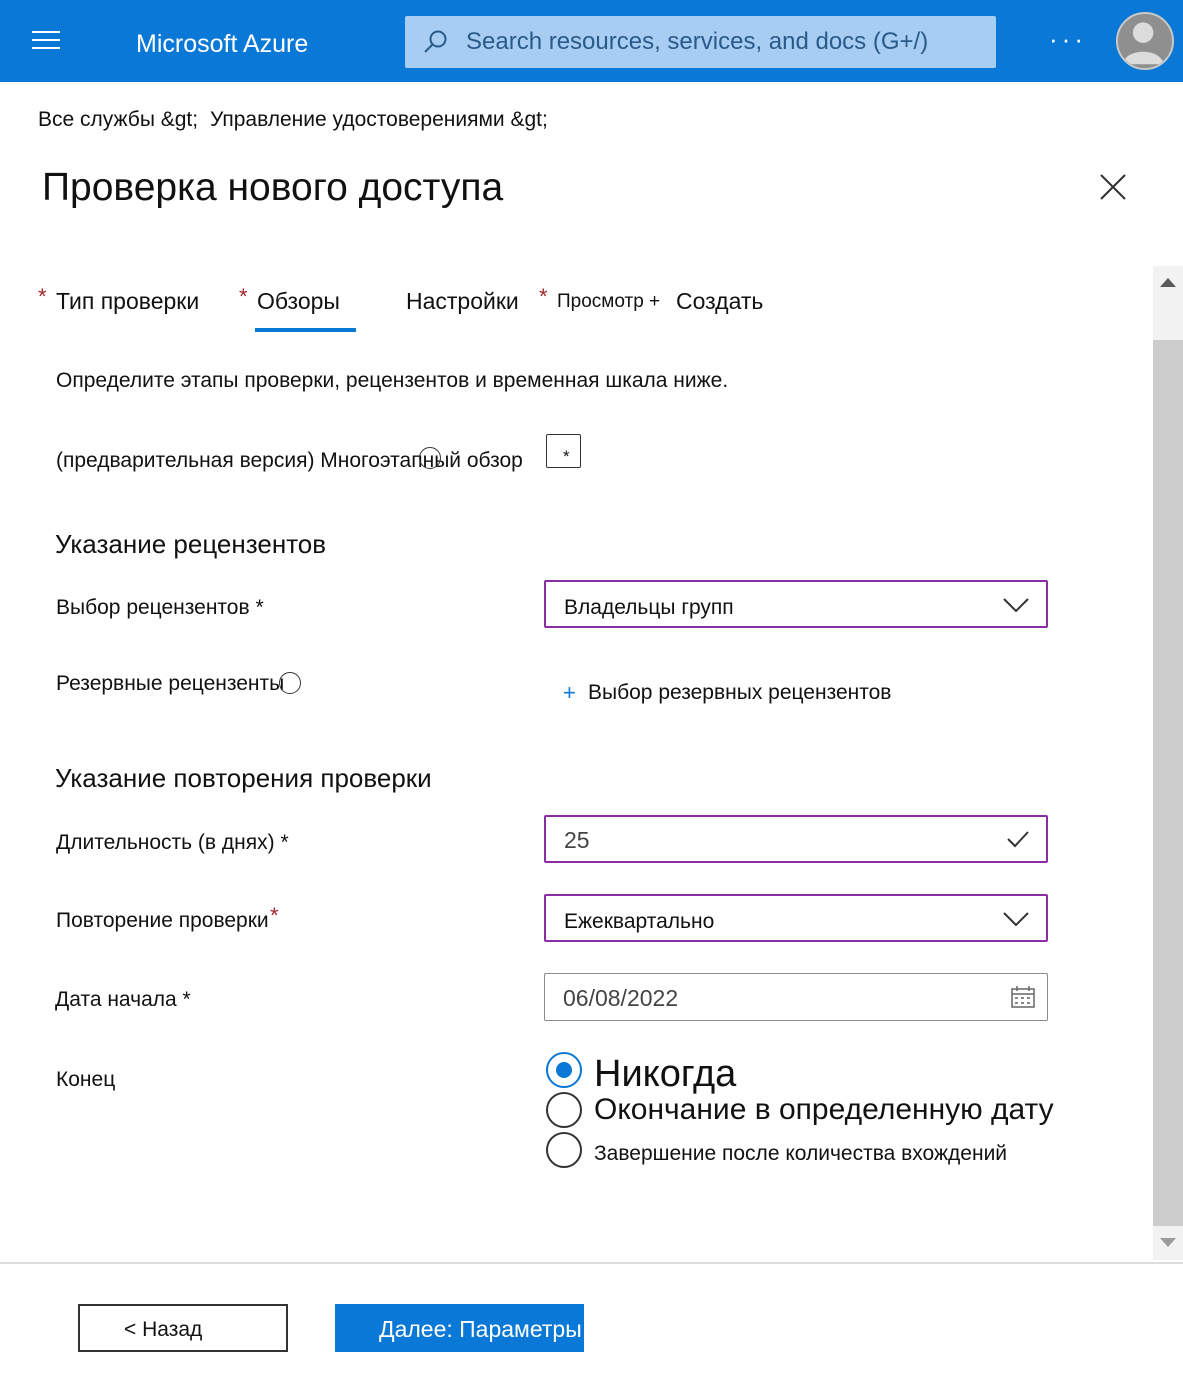 The width and height of the screenshot is (1183, 1380). Describe the element at coordinates (1023, 997) in the screenshot. I see `calendar-icon` at that location.